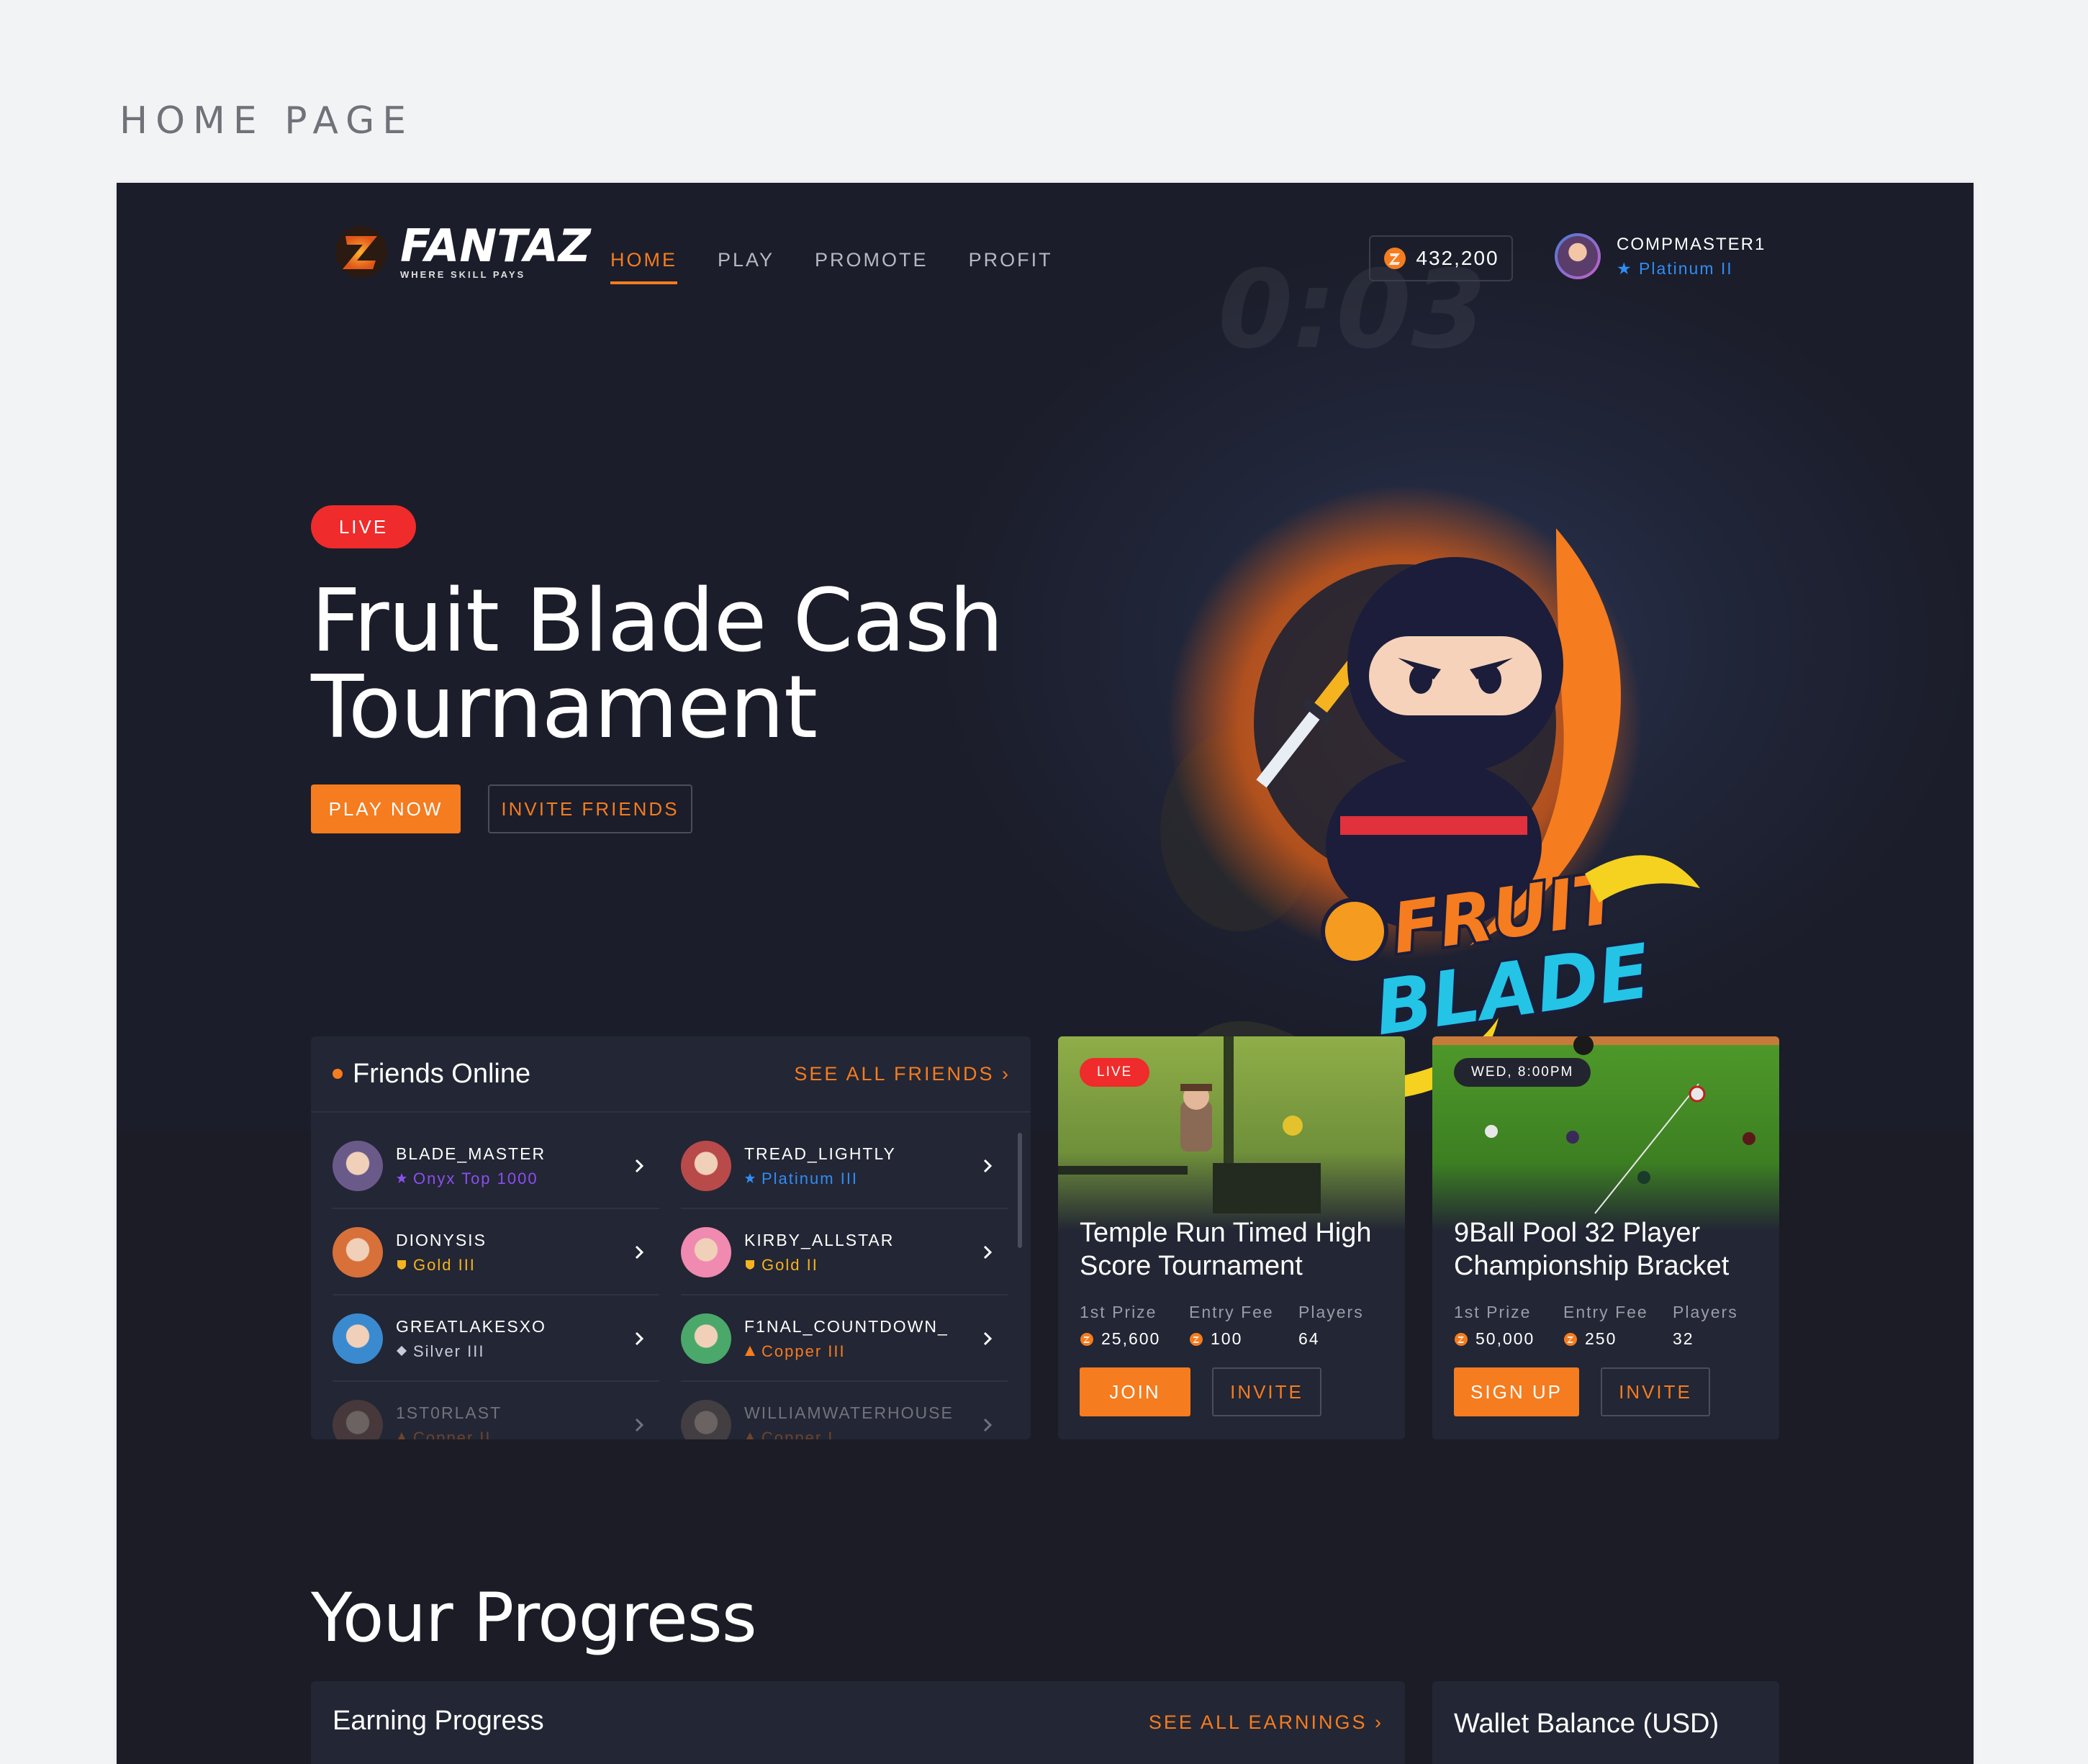  Describe the element at coordinates (746, 266) in the screenshot. I see `nav-play: PLAY` at that location.